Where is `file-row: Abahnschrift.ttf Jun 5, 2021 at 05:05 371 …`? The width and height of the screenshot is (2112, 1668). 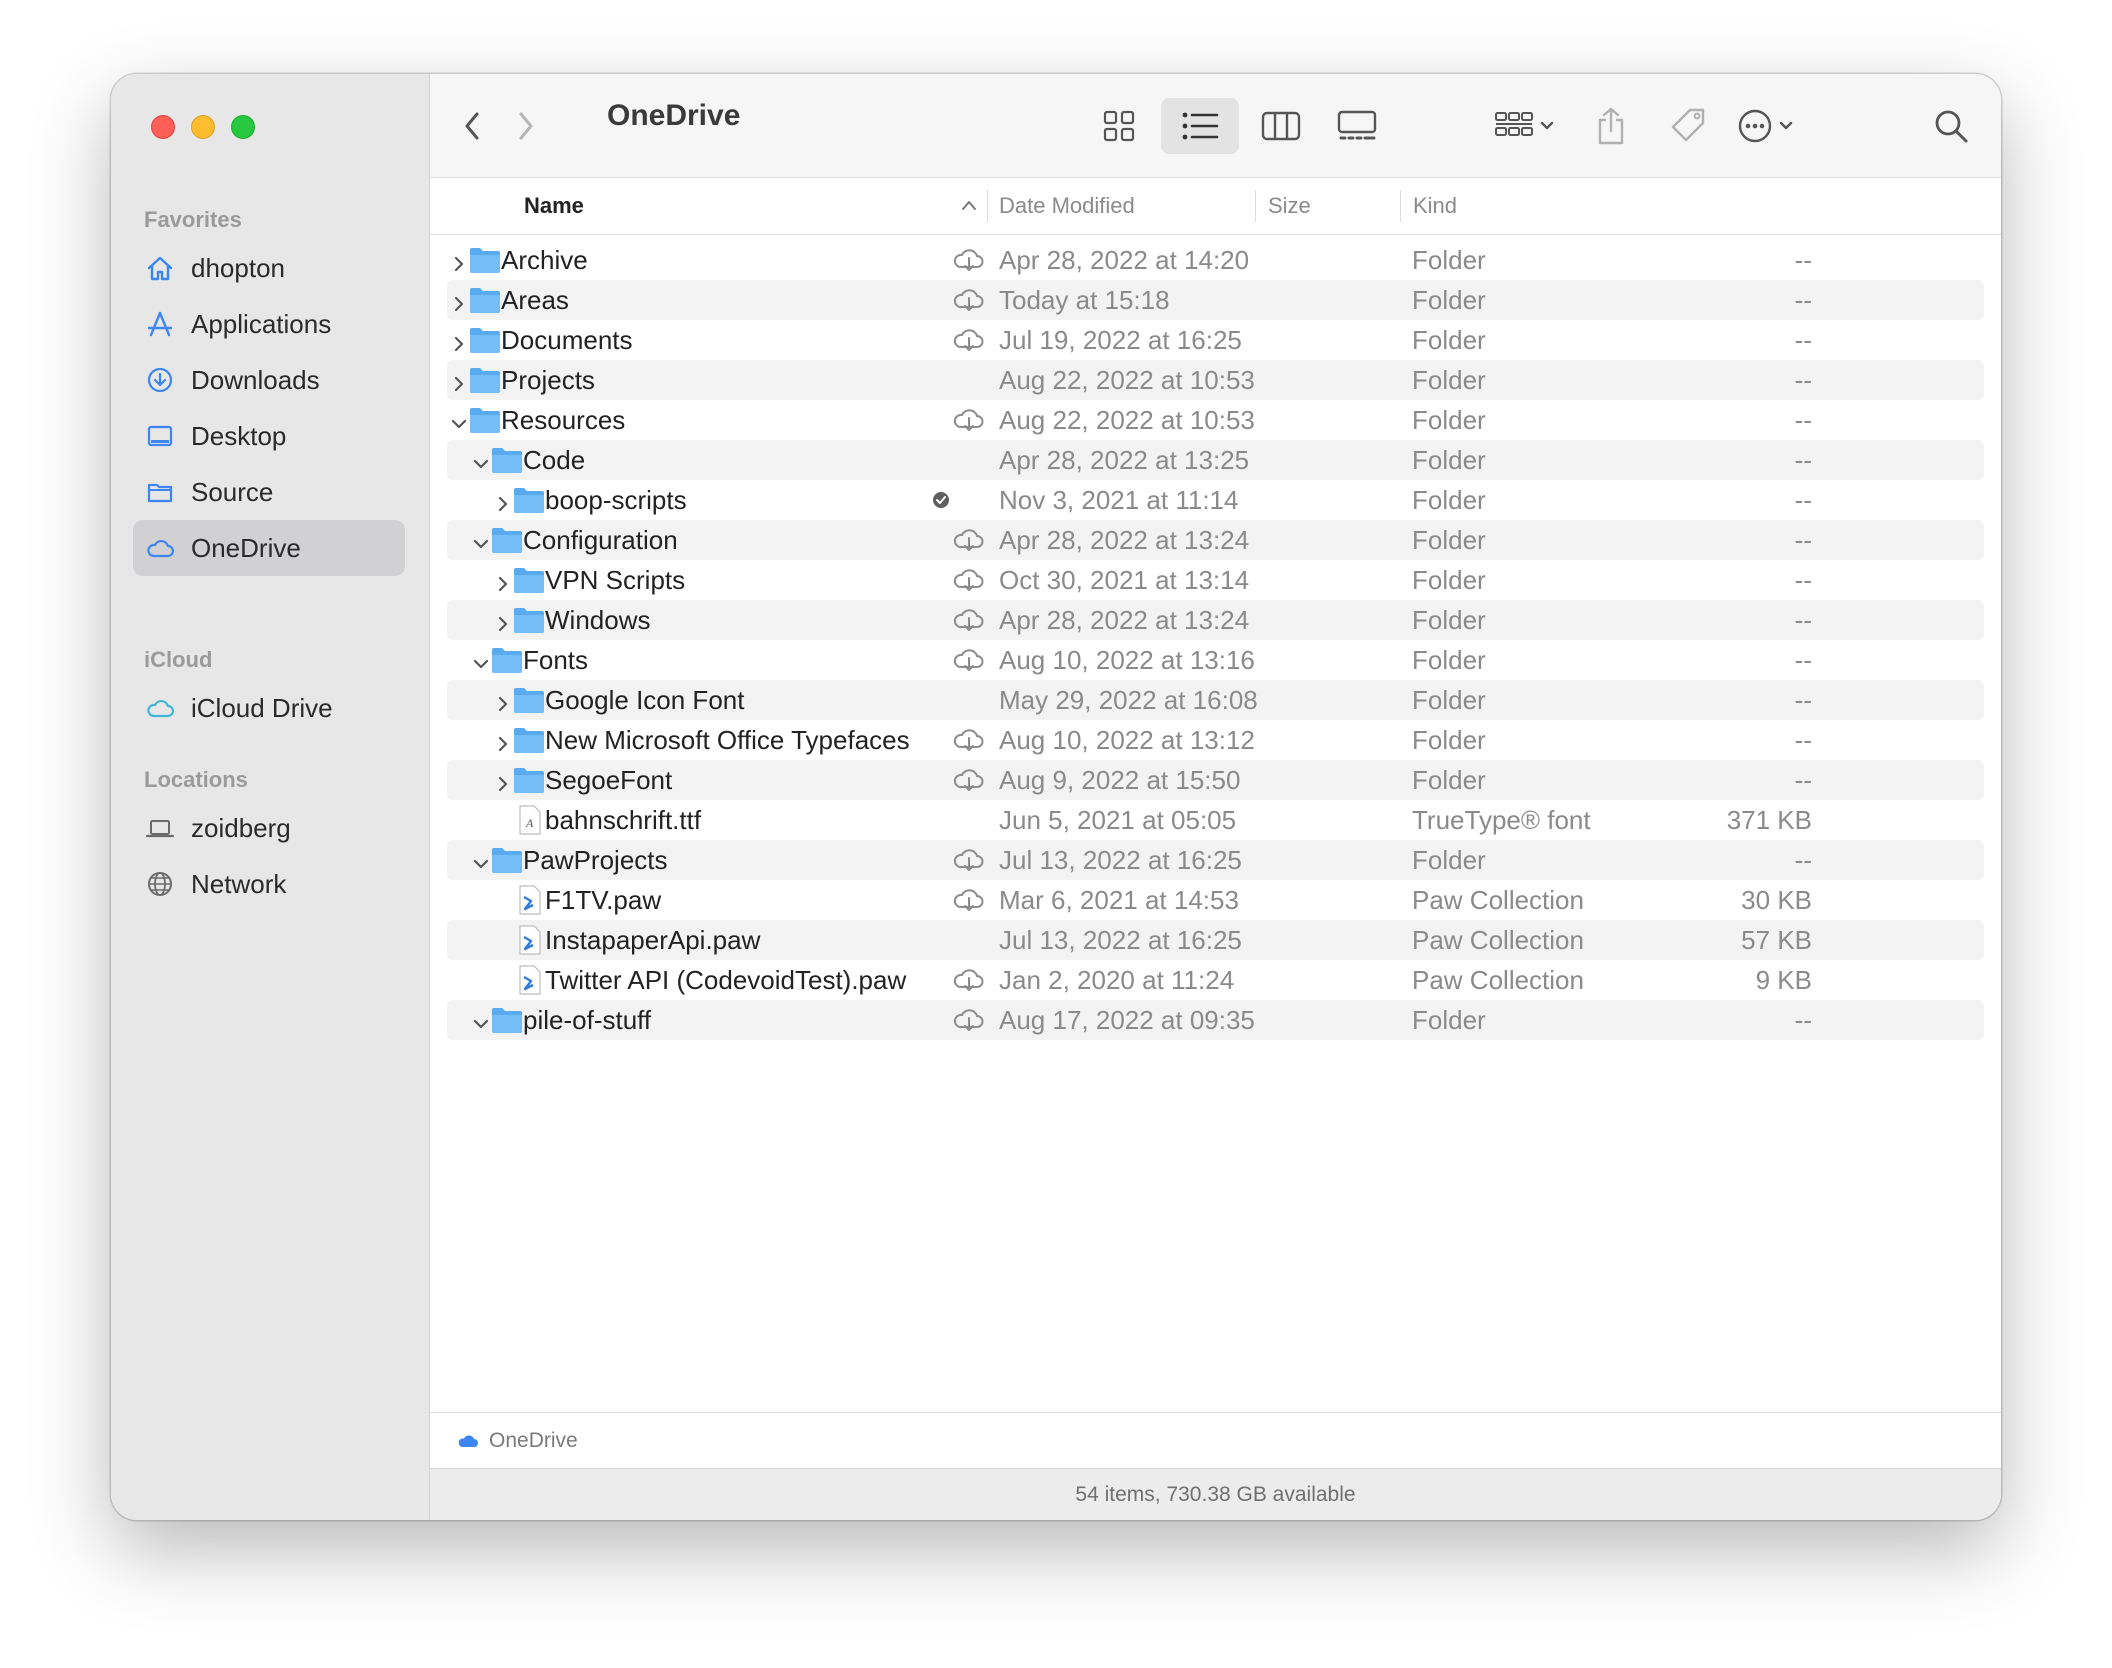
file-row: Abahnschrift.ttf Jun 5, 2021 at 05:05 371 … is located at coordinates (1215, 820).